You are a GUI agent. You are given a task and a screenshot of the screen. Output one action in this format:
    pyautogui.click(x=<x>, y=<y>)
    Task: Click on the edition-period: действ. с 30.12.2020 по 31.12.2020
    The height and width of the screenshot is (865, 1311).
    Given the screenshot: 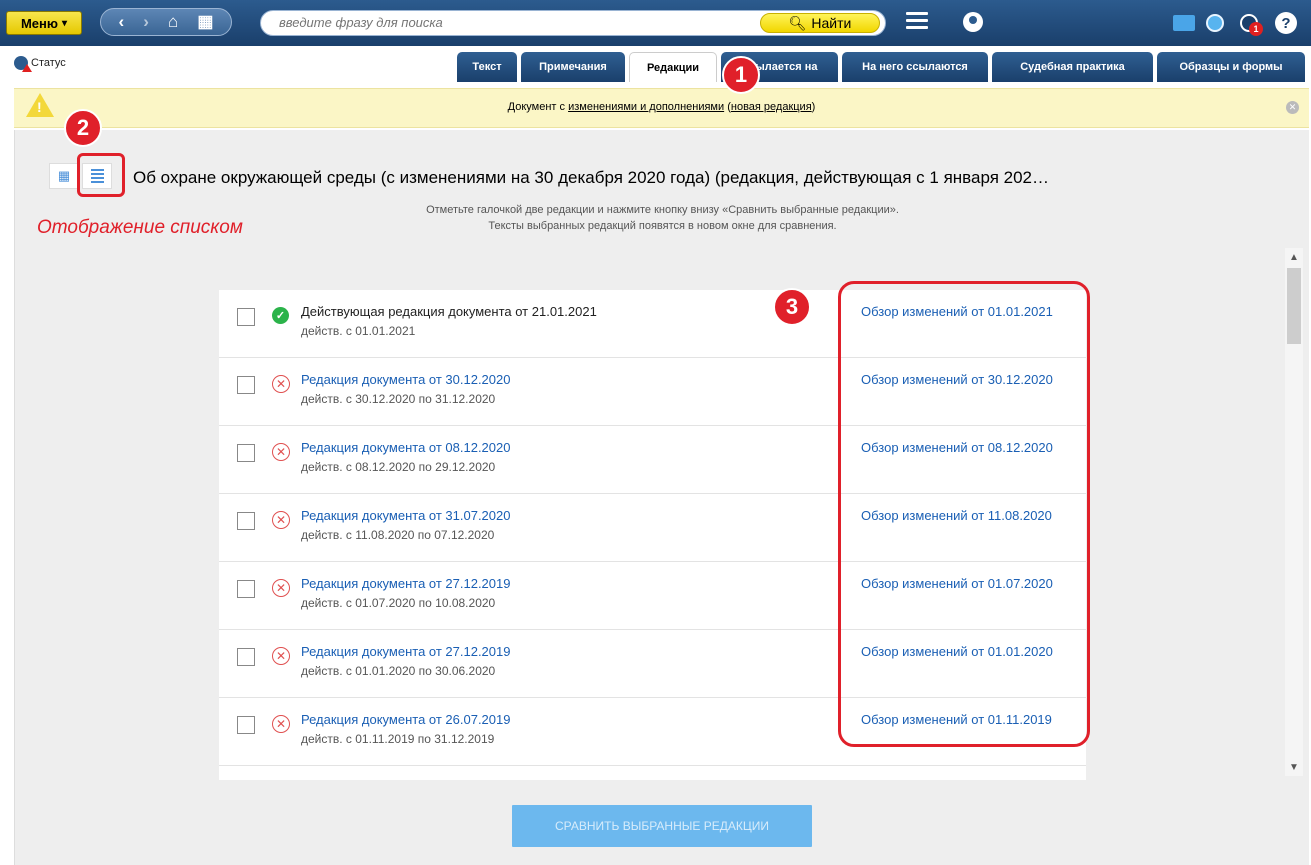 What is the action you would take?
    pyautogui.click(x=398, y=399)
    